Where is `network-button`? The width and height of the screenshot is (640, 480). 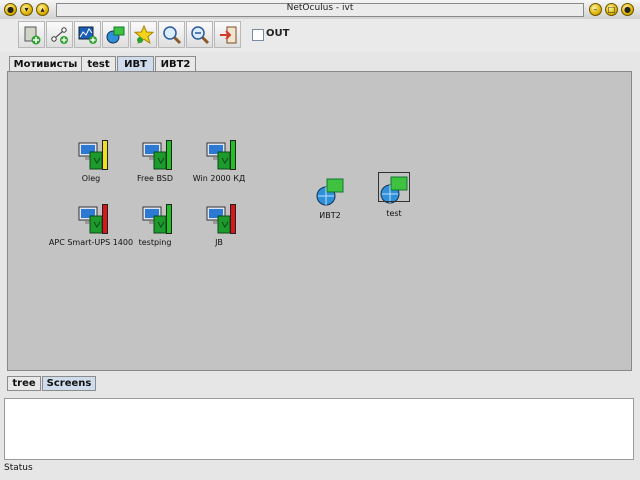
network-button is located at coordinates (115, 34).